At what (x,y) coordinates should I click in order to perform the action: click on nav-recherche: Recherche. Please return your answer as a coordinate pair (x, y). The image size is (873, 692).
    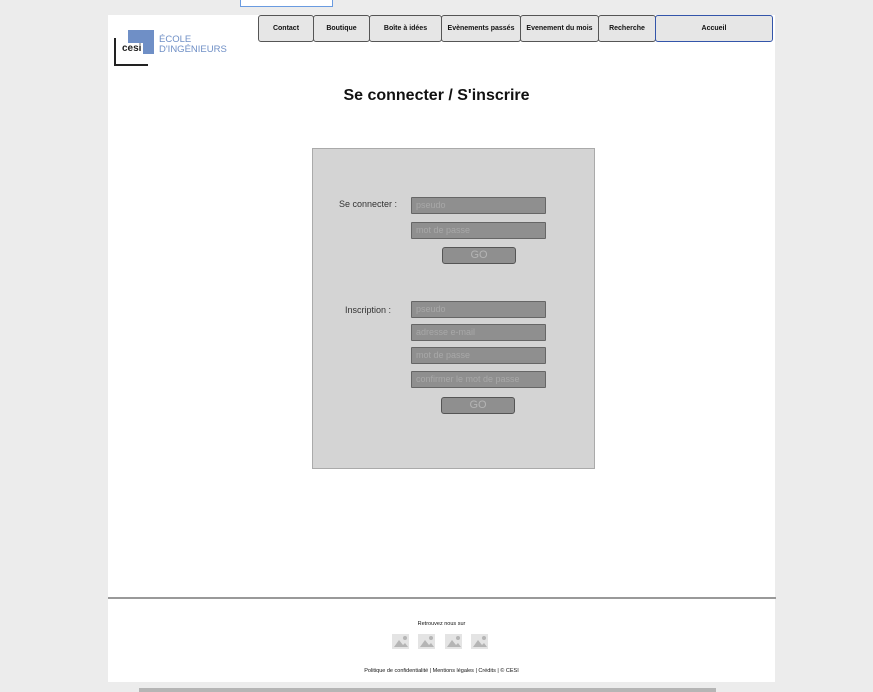
    Looking at the image, I should click on (627, 28).